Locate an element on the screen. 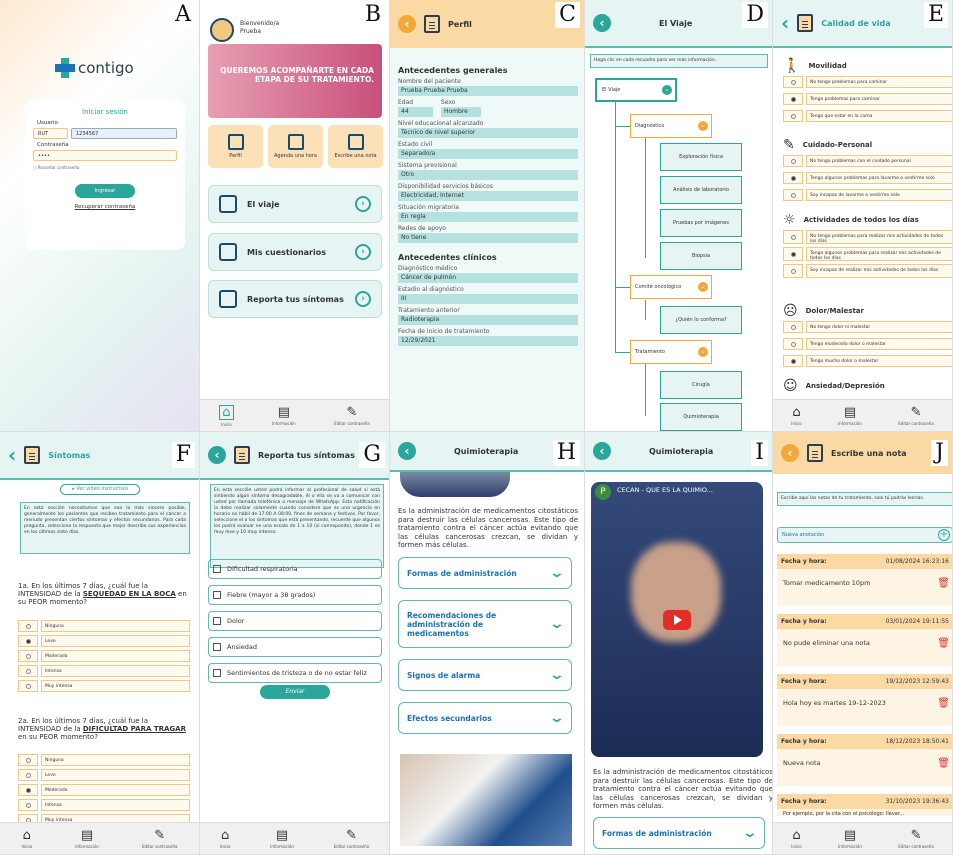 The width and height of the screenshot is (953, 855). remember-checkbox: ○ Recordar contraseña is located at coordinates (105, 167).